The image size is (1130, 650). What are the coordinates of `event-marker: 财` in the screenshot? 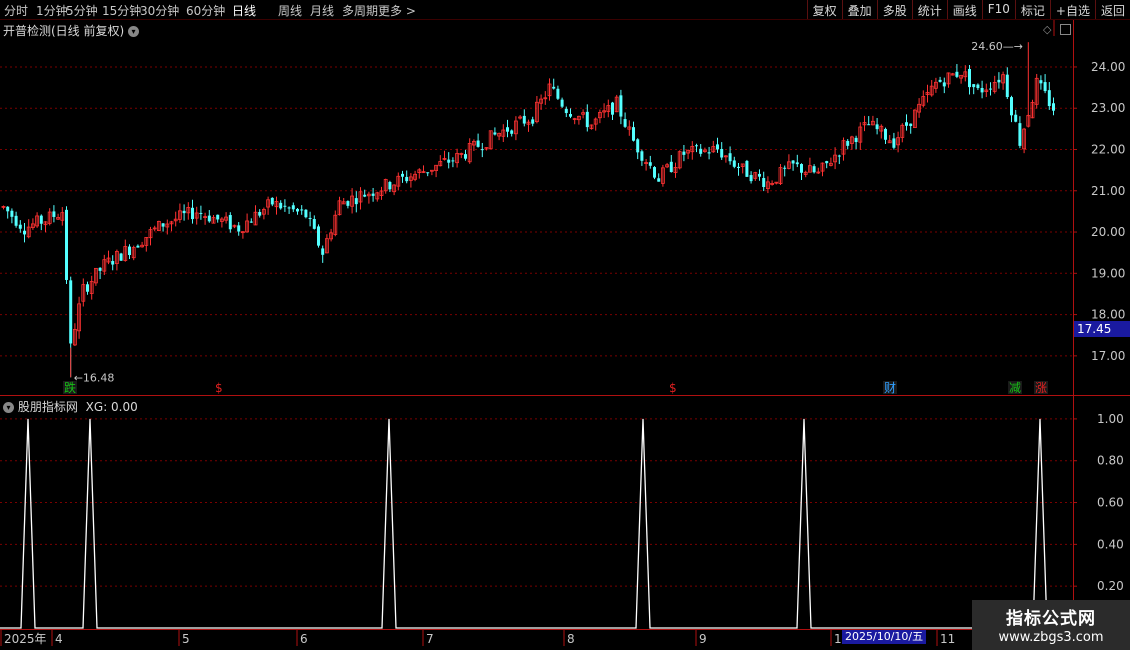 It's located at (890, 388).